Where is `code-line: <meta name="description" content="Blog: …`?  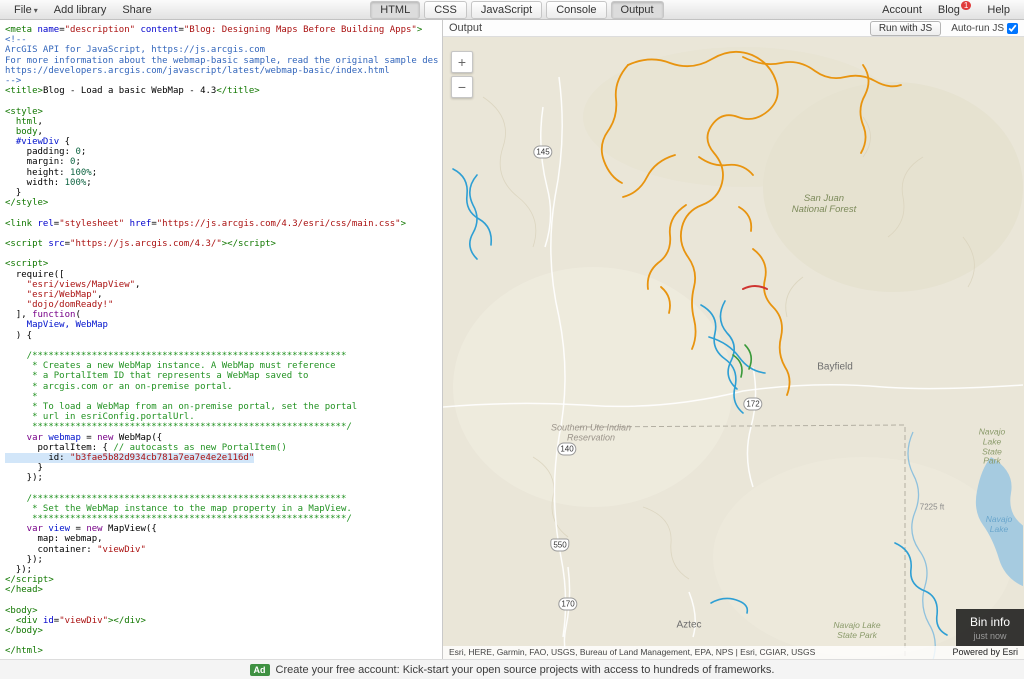
code-line: <meta name="description" content="Blog: … is located at coordinates (214, 30).